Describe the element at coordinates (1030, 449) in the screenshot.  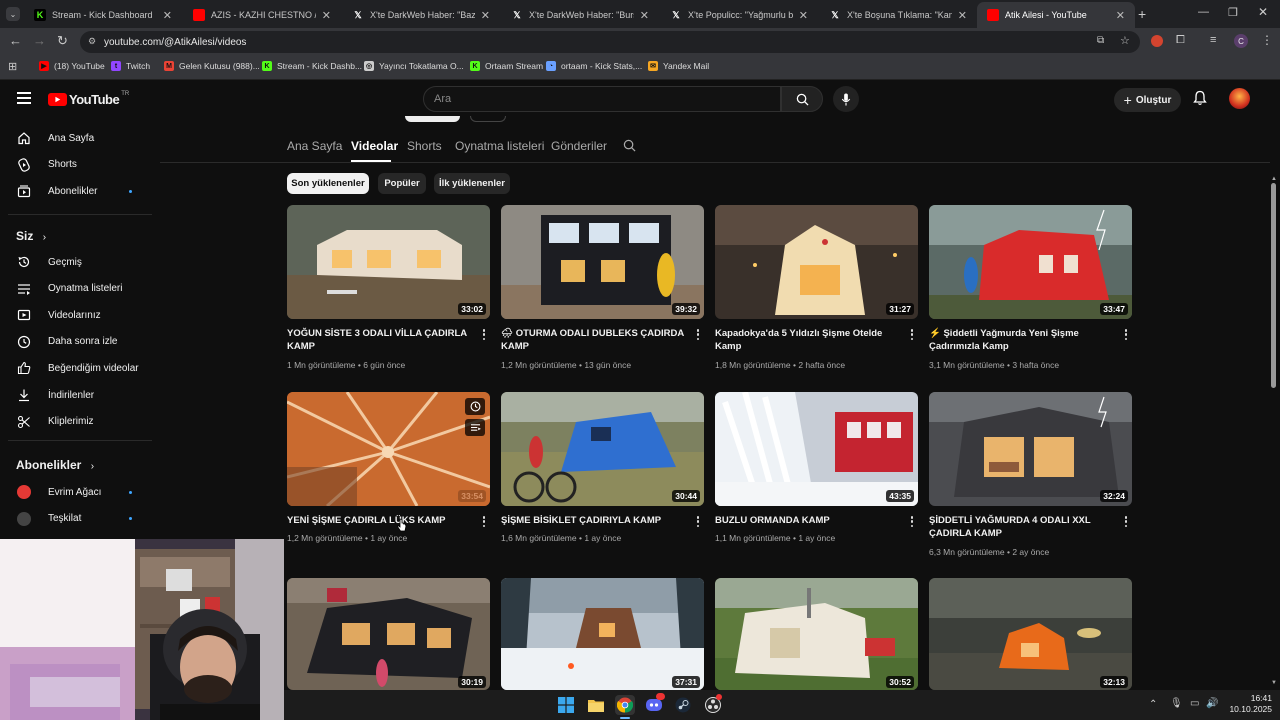
I see `video-thumbnail: 32:24` at that location.